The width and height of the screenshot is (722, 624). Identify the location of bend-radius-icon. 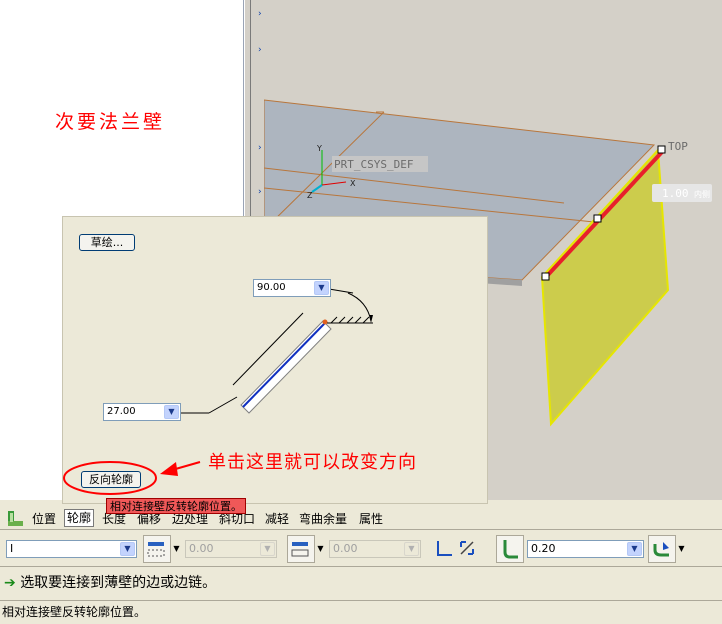
(510, 549).